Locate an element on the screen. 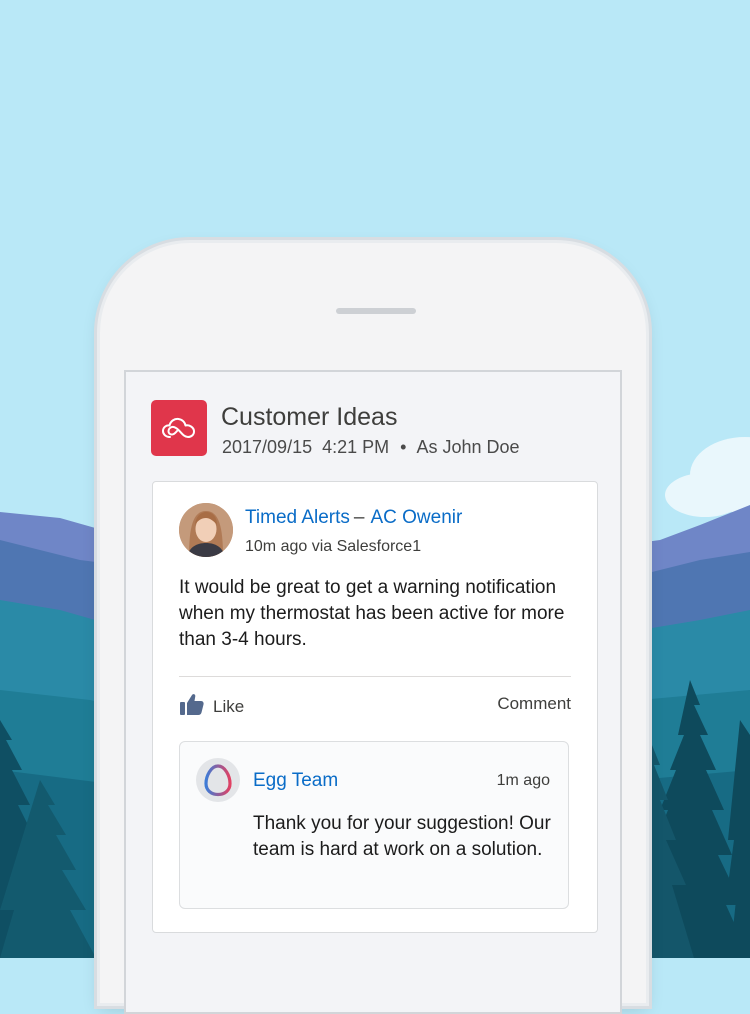 The width and height of the screenshot is (750, 1014). post-title: Timed Alerts – AC Owenir is located at coordinates (353, 518).